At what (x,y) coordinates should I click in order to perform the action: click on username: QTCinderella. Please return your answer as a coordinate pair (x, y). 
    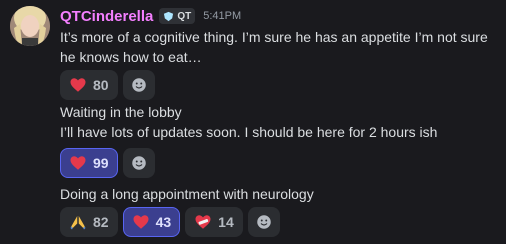
    Looking at the image, I should click on (106, 16).